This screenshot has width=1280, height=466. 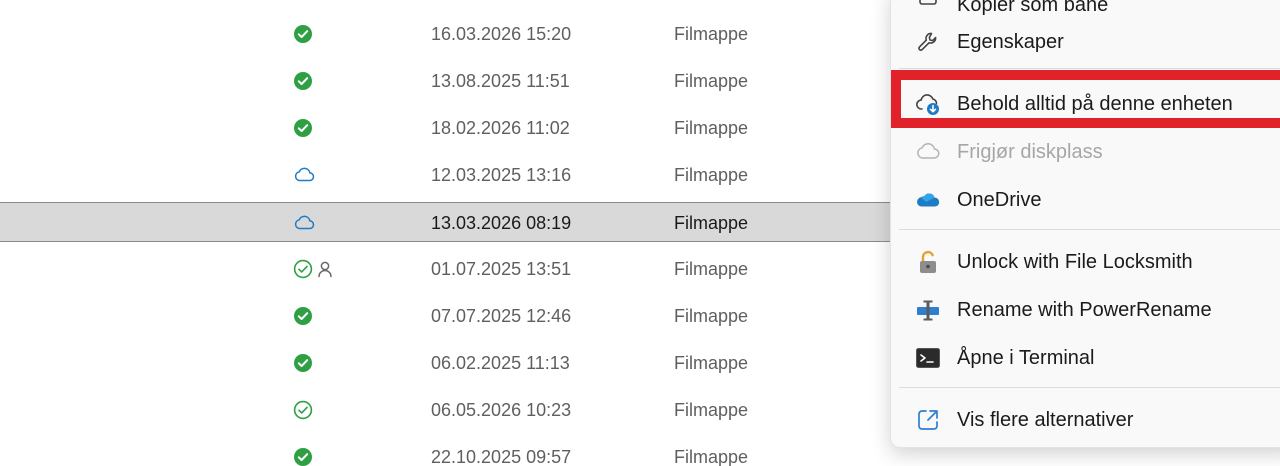 I want to click on lock-icon, so click(x=928, y=262).